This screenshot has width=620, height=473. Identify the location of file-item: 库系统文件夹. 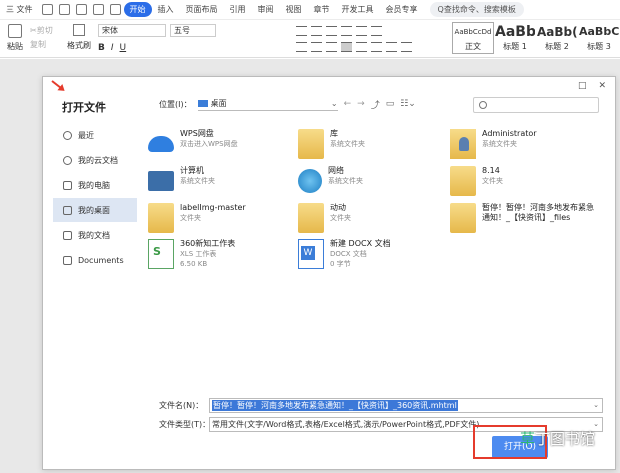
(373, 146).